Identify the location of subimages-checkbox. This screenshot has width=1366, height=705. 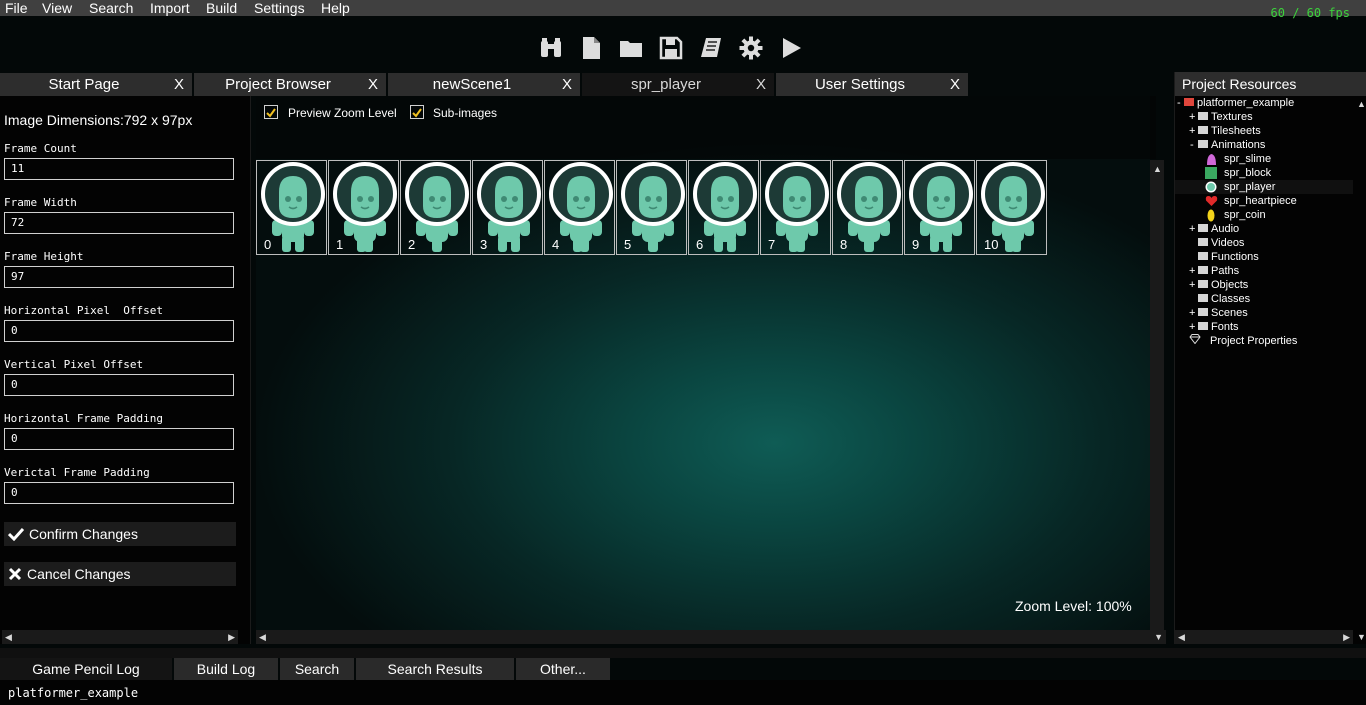
(417, 112).